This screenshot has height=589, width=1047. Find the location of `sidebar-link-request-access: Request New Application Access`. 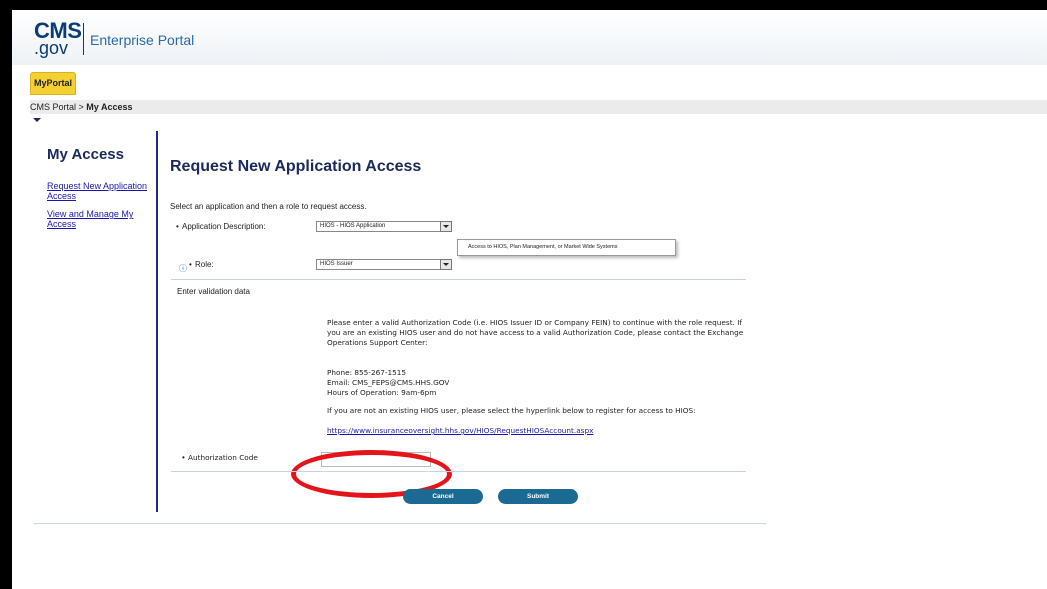

sidebar-link-request-access: Request New Application Access is located at coordinates (102, 191).